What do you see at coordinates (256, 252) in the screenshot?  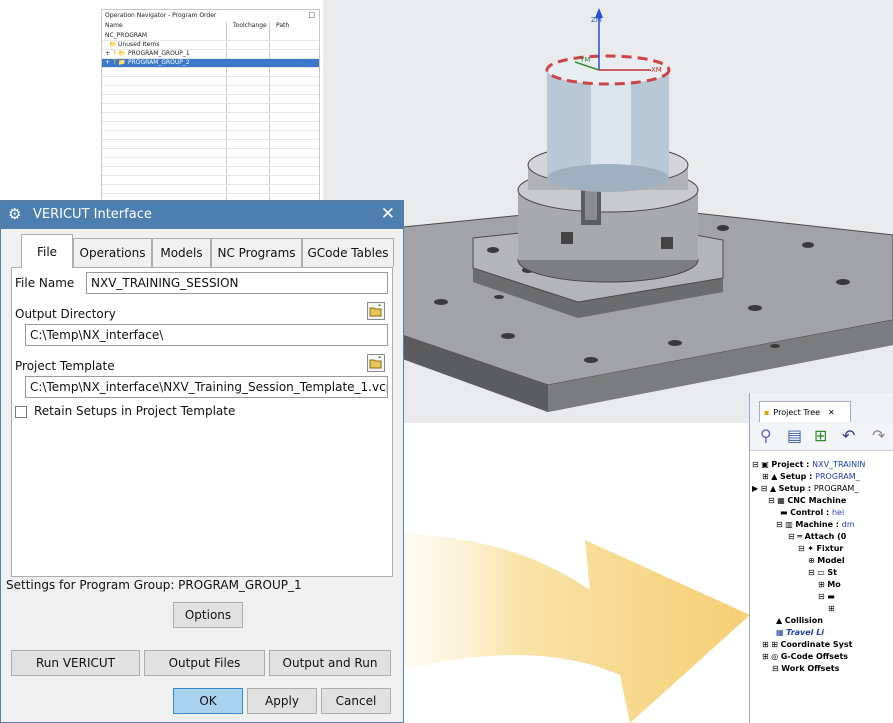 I see `tab-nc-programs: NC Programs` at bounding box center [256, 252].